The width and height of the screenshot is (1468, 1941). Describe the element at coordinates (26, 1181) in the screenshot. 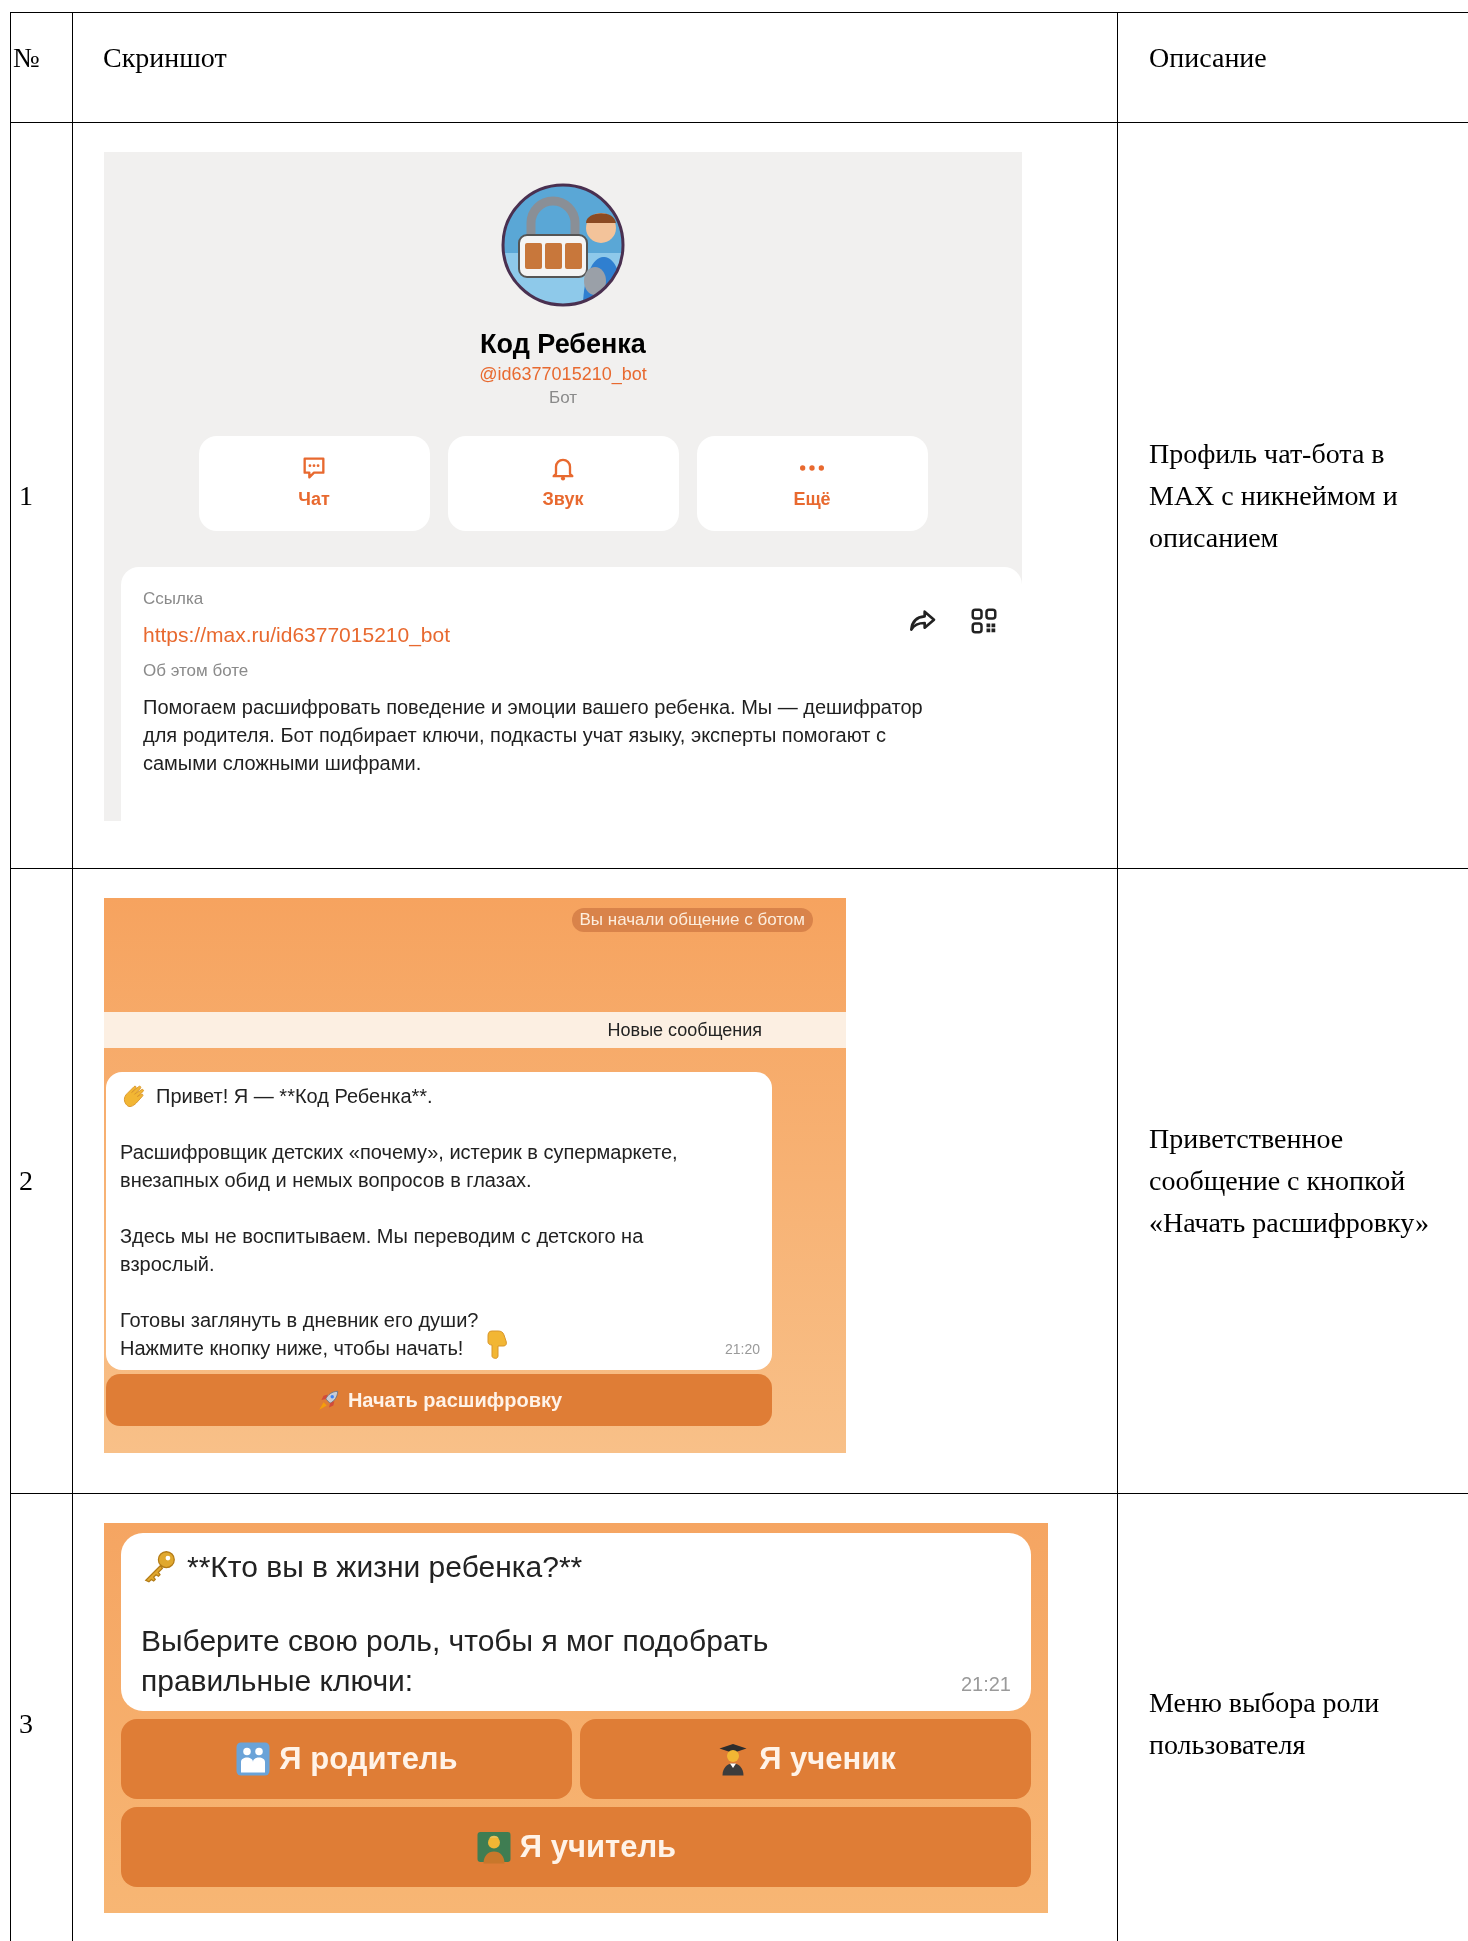

I see `row-number: 2` at that location.